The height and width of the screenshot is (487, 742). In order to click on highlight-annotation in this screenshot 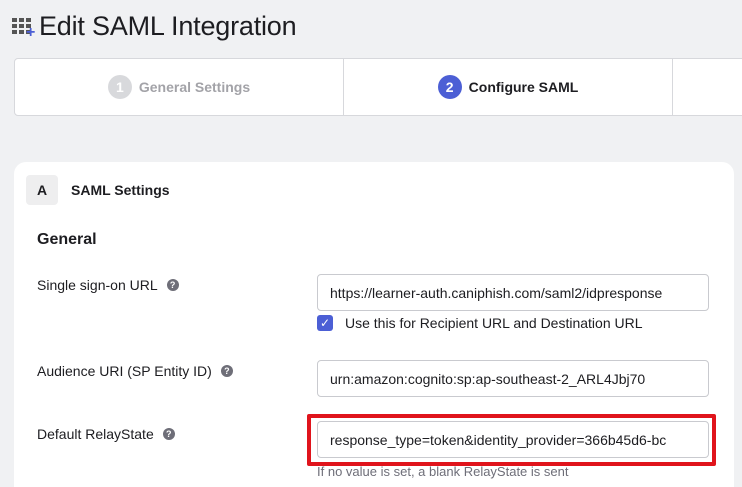, I will do `click(511, 440)`.